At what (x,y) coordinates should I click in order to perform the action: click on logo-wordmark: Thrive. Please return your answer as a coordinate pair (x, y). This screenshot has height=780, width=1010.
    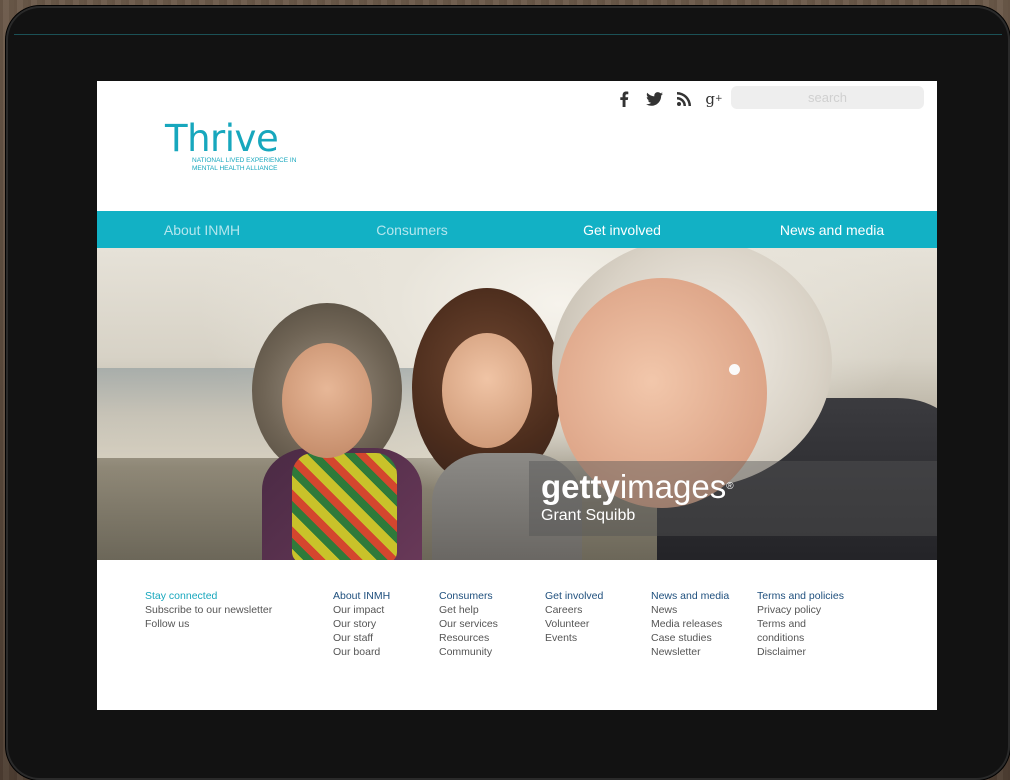
    Looking at the image, I should click on (222, 138).